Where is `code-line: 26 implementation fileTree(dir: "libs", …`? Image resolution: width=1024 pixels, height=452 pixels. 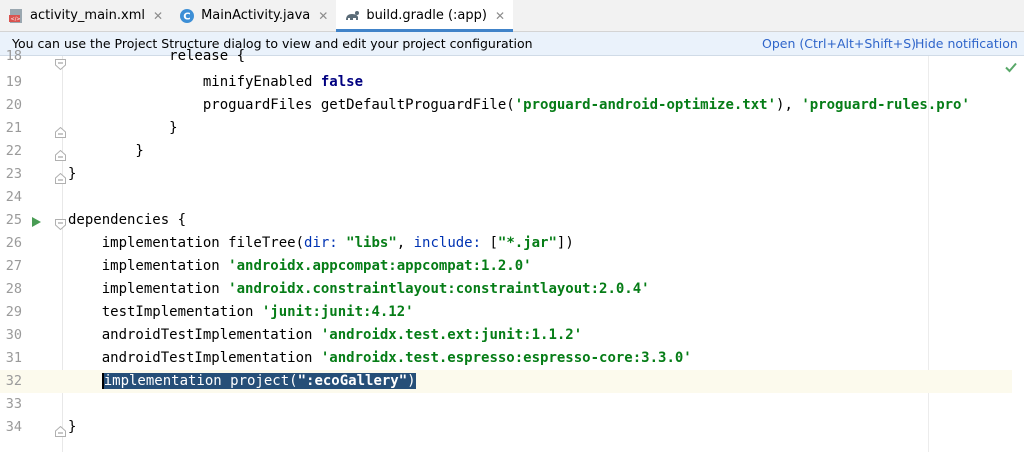 code-line: 26 implementation fileTree(dir: "libs", … is located at coordinates (506, 243).